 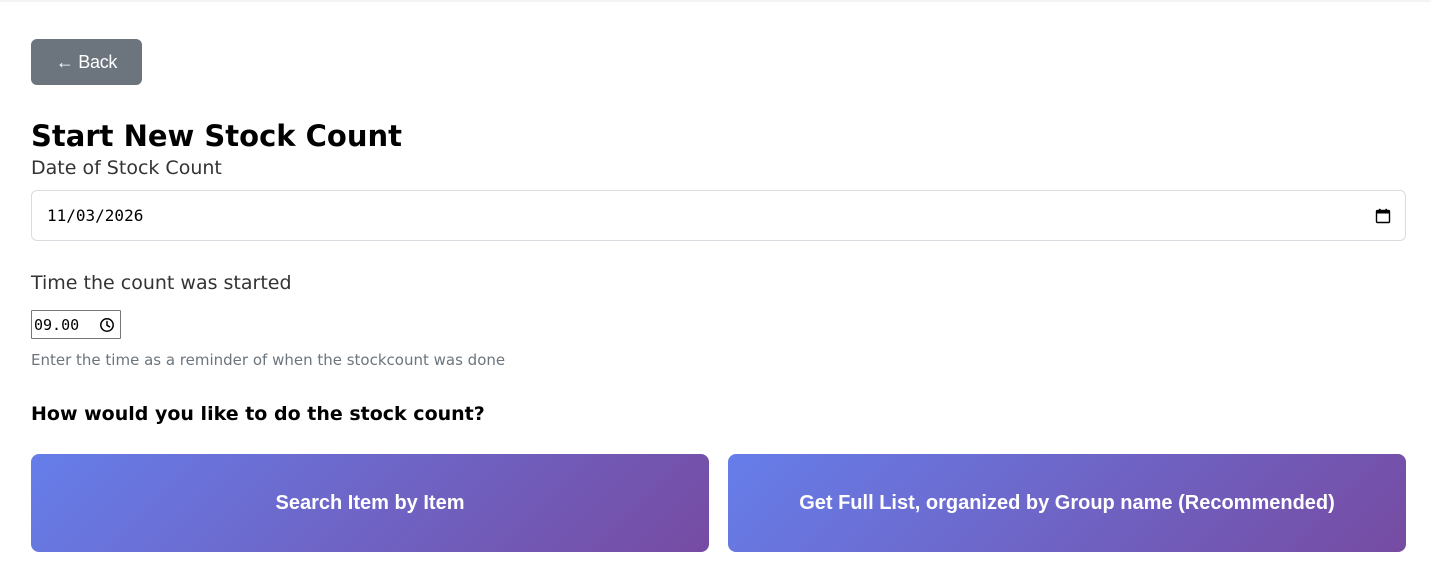 I want to click on search-item-by-item-button: Search Item by Item, so click(x=370, y=503).